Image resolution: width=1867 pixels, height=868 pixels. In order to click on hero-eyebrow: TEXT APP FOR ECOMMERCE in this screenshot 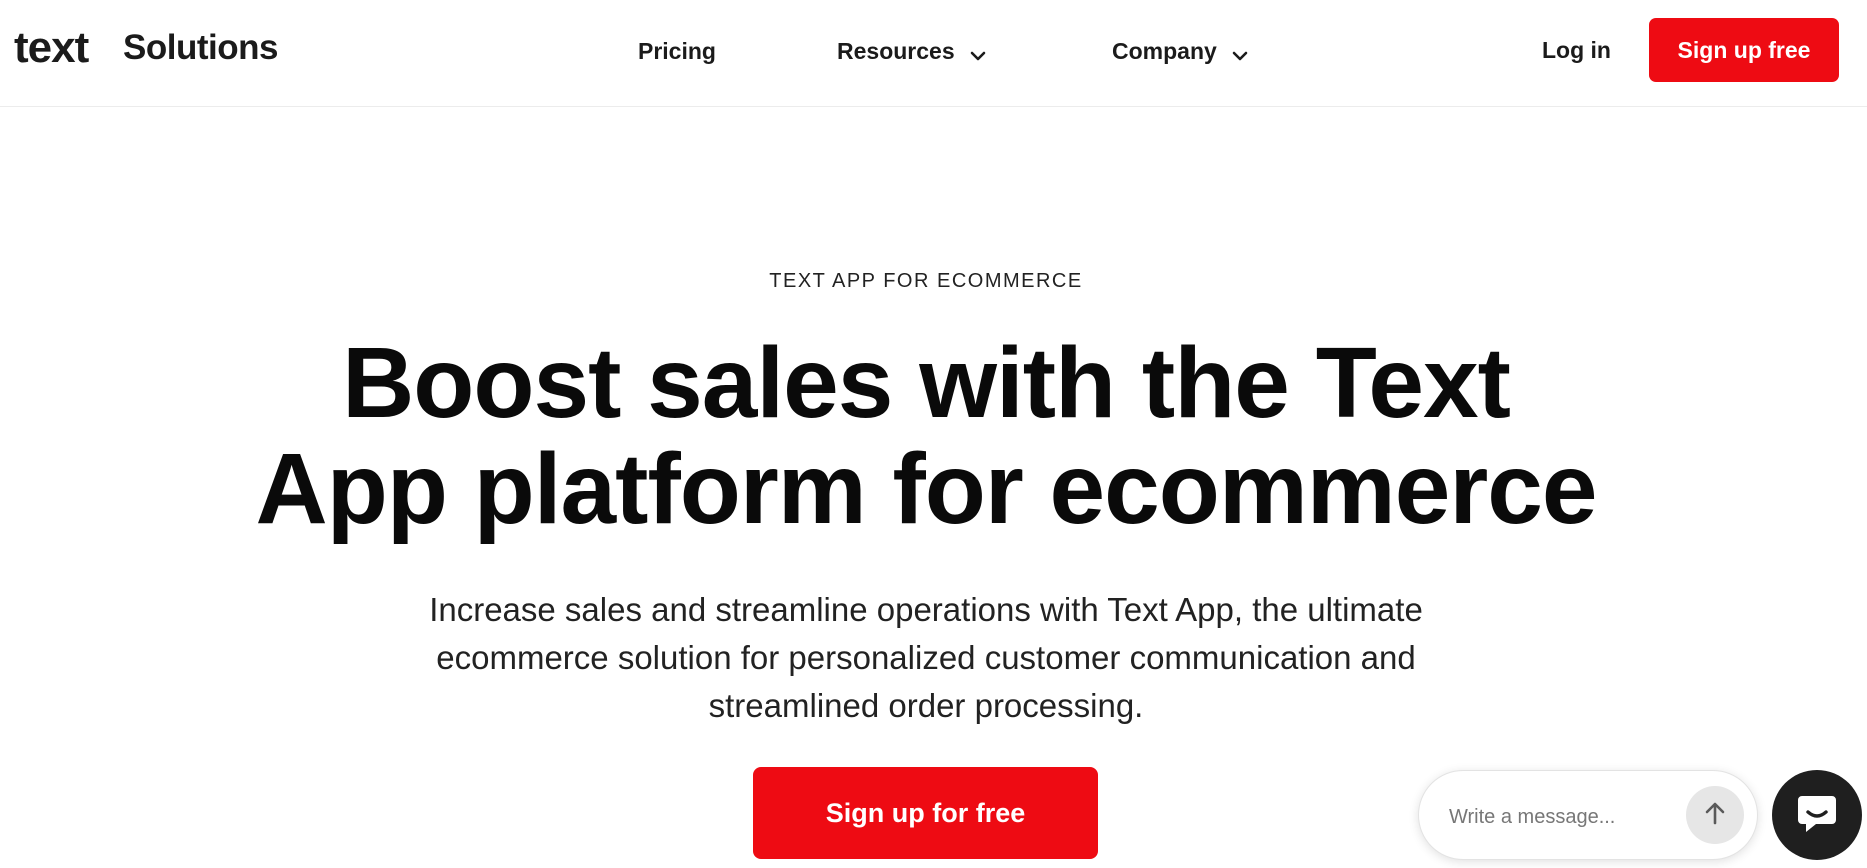, I will do `click(926, 281)`.